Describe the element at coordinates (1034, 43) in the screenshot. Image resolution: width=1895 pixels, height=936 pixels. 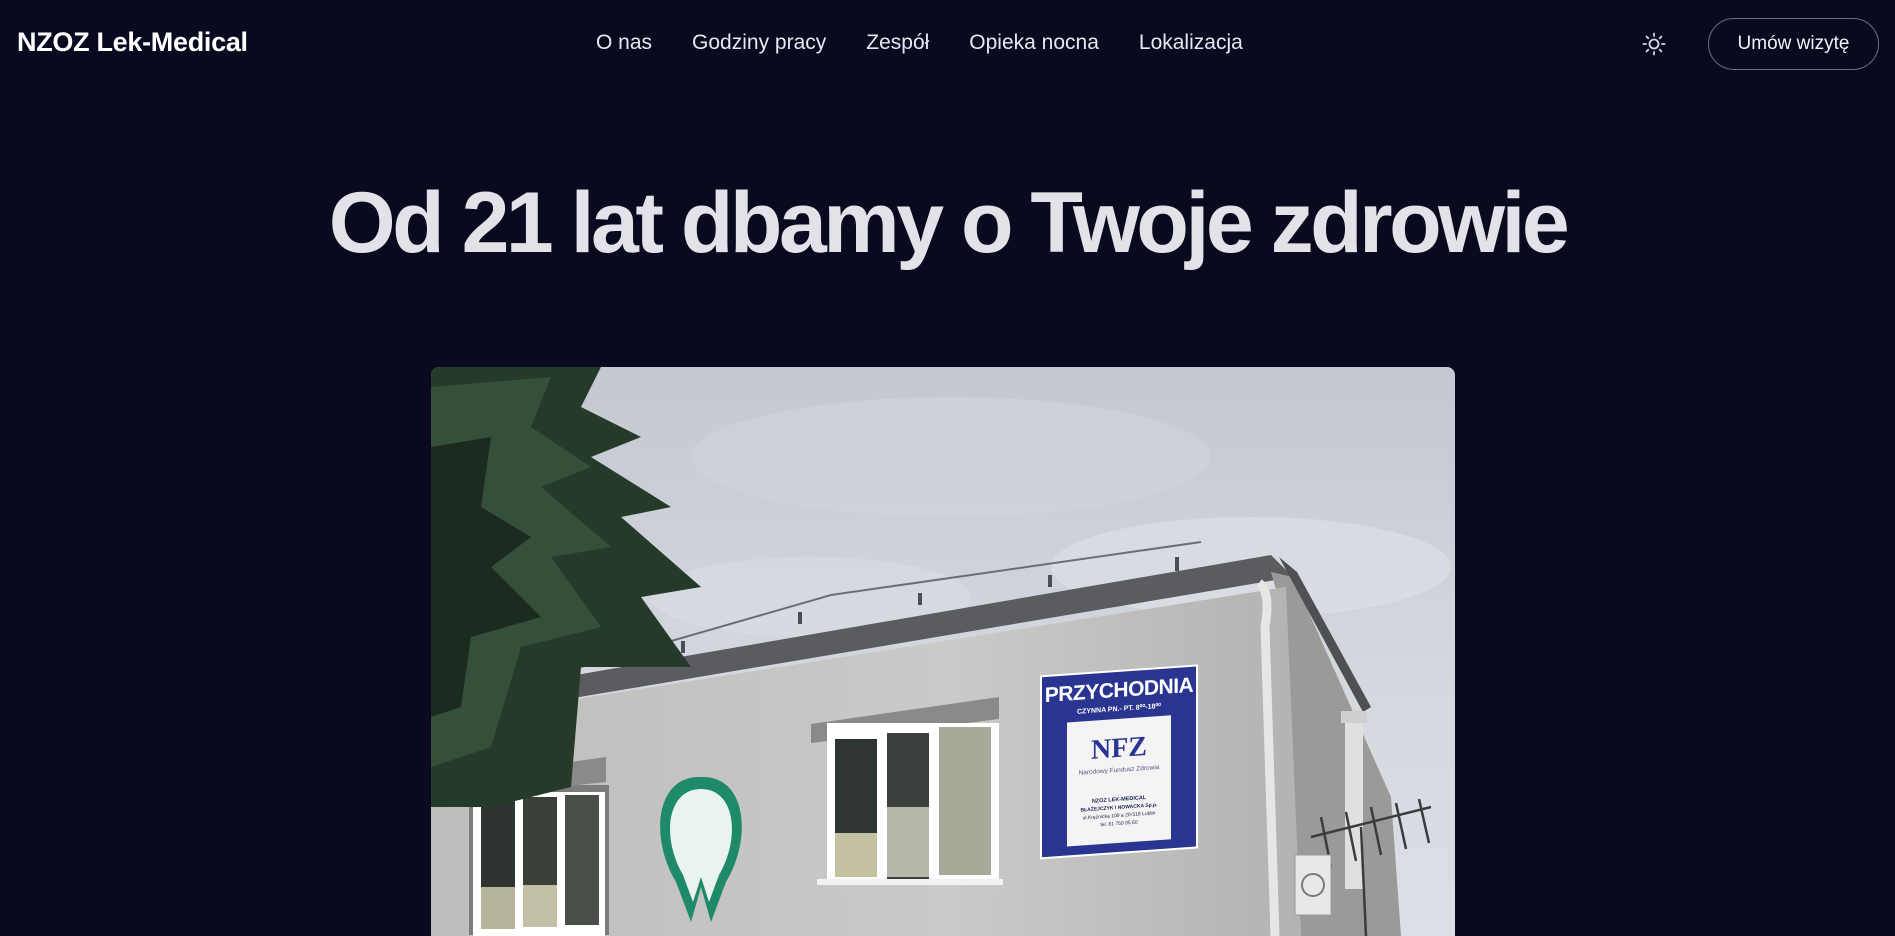
I see `nav-link-night-care: Opieka nocna` at that location.